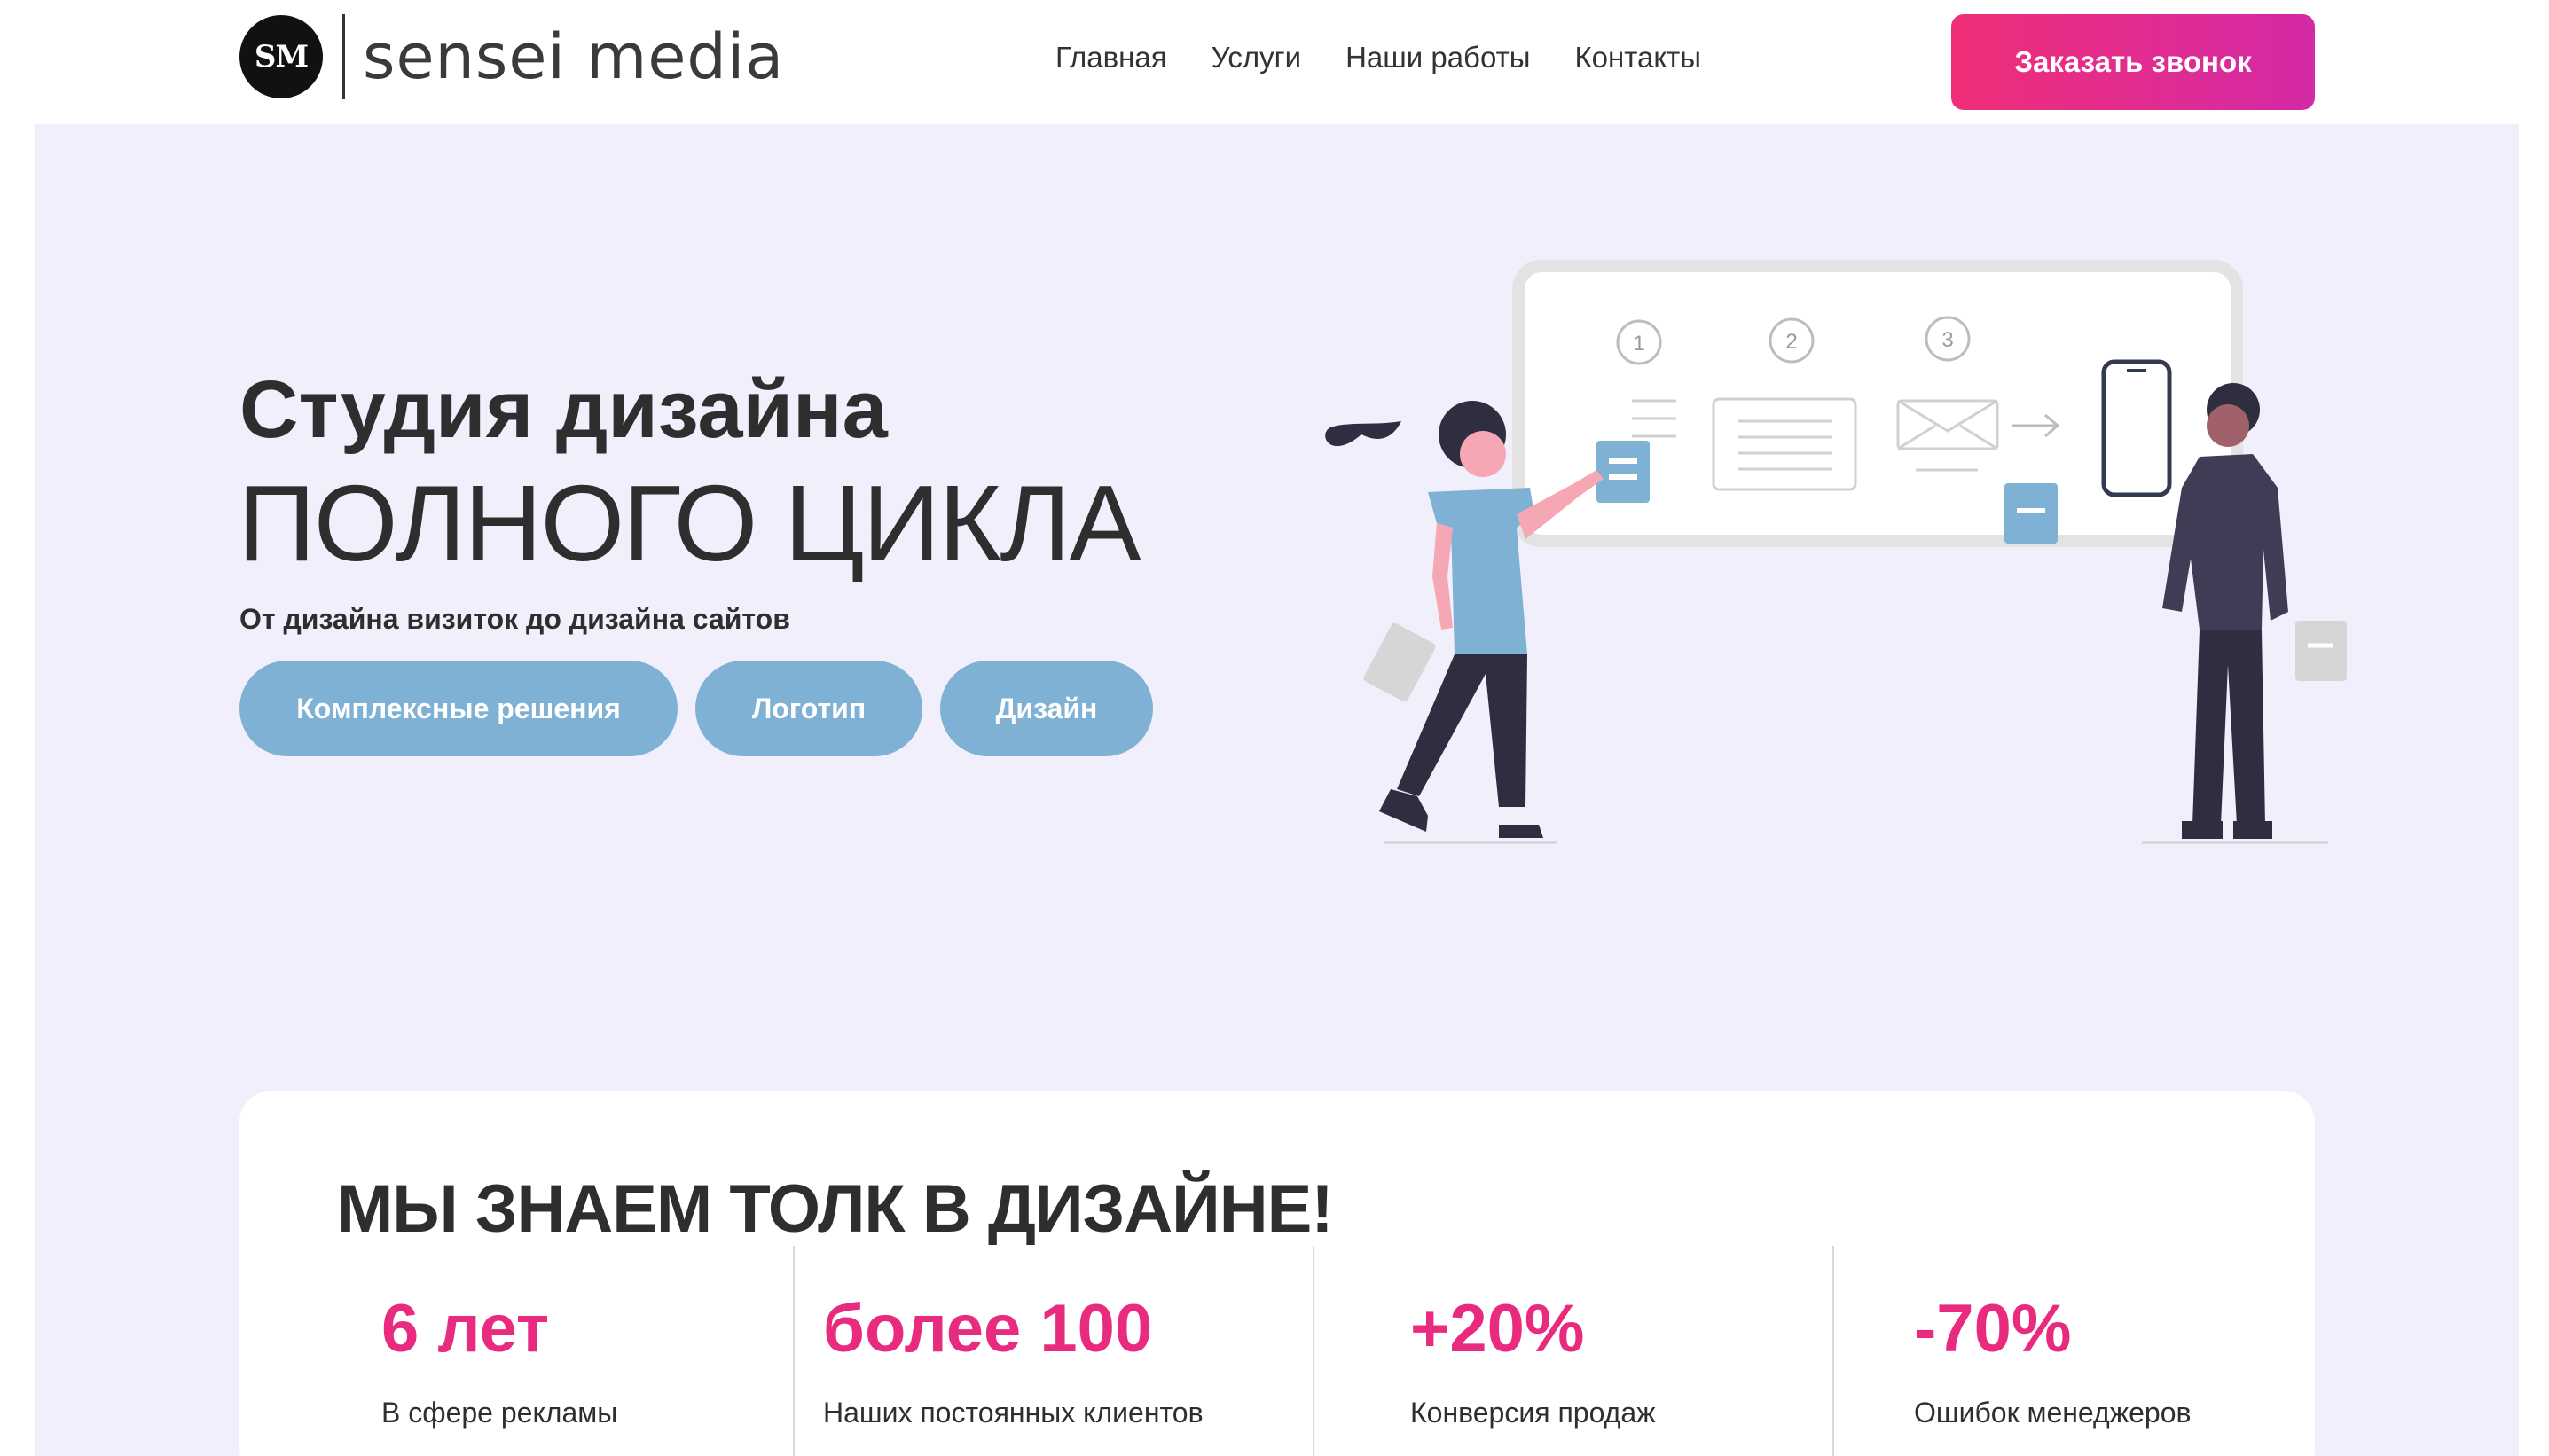 This screenshot has width=2549, height=1456. Describe the element at coordinates (281, 56) in the screenshot. I see `logo-mark: SM` at that location.